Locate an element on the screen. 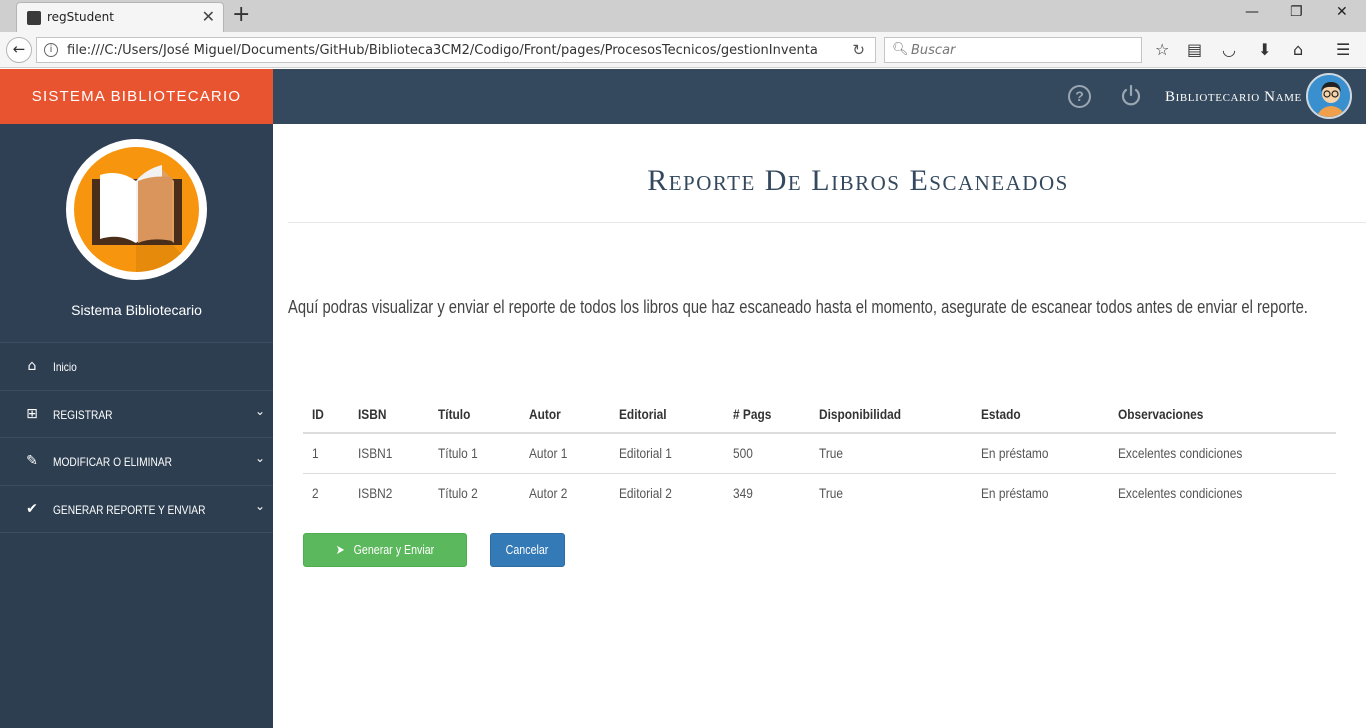 The width and height of the screenshot is (1366, 728). minimize-icon: — is located at coordinates (1252, 12).